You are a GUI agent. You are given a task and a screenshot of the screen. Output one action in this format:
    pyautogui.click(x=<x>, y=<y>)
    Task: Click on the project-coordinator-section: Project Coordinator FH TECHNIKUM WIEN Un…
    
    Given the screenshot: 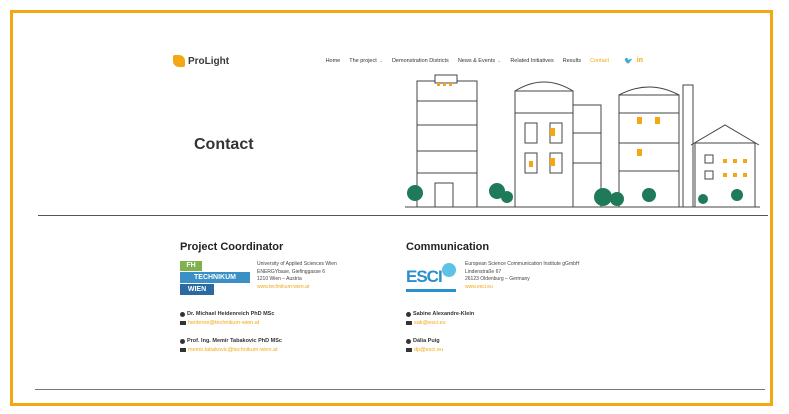 What is the action you would take?
    pyautogui.click(x=285, y=297)
    